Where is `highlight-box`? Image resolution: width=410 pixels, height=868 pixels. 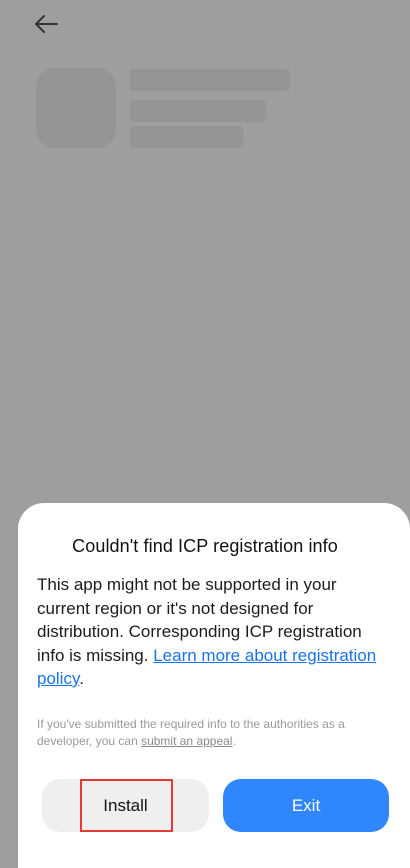
highlight-box is located at coordinates (126, 805).